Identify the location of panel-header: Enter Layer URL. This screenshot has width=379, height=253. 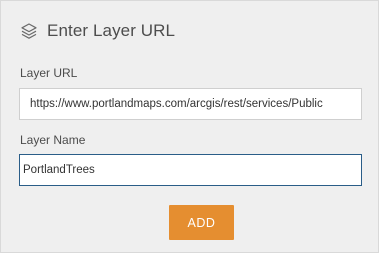
(97, 31).